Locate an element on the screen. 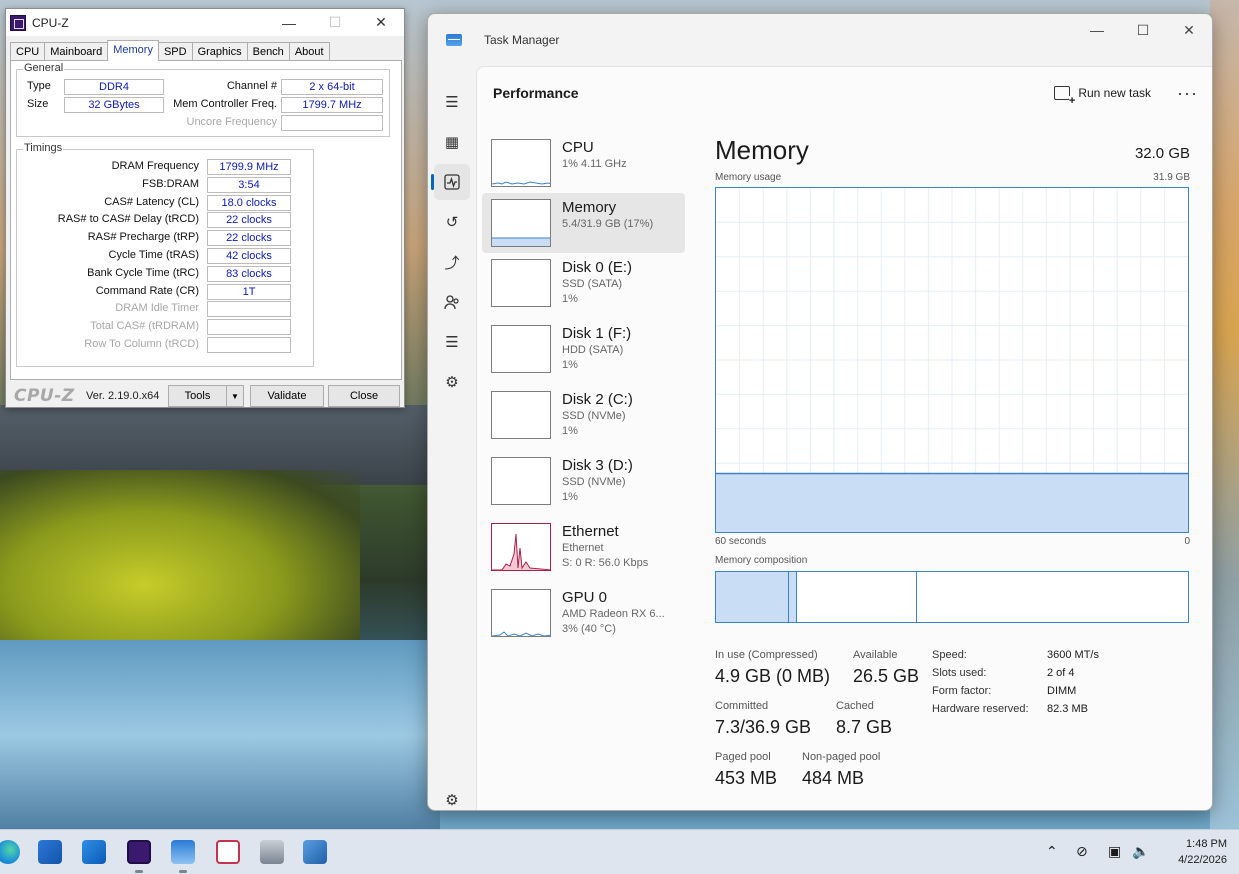 The image size is (1239, 874). slots-used-value: 2 of 4 is located at coordinates (1061, 673).